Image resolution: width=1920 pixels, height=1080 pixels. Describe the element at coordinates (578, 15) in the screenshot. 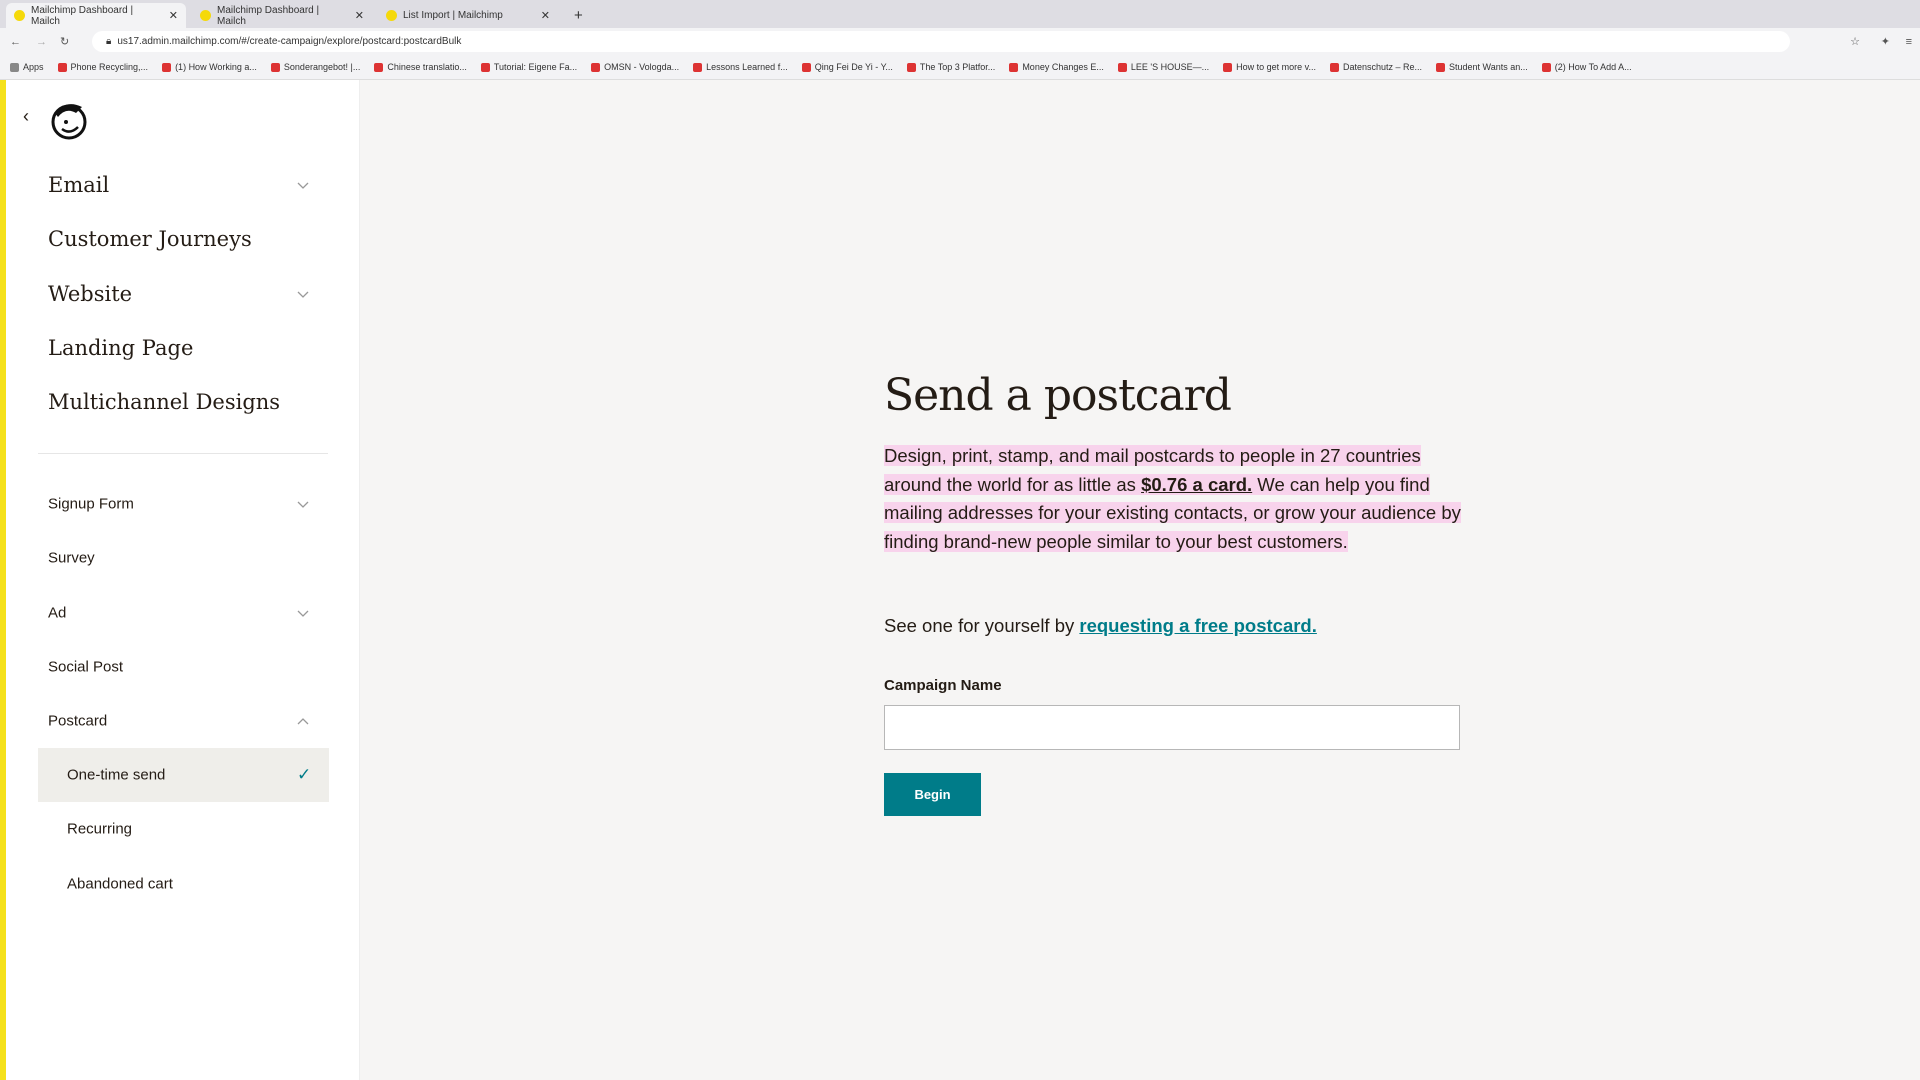

I see `new-tab-button: +` at that location.